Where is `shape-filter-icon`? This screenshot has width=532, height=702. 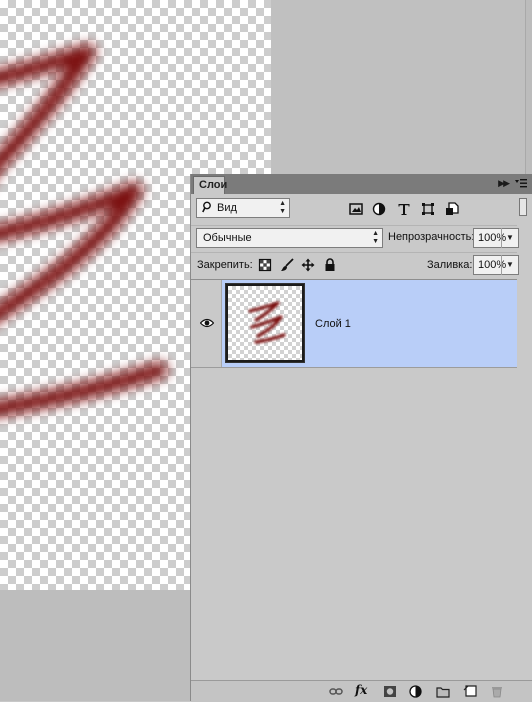 shape-filter-icon is located at coordinates (428, 209).